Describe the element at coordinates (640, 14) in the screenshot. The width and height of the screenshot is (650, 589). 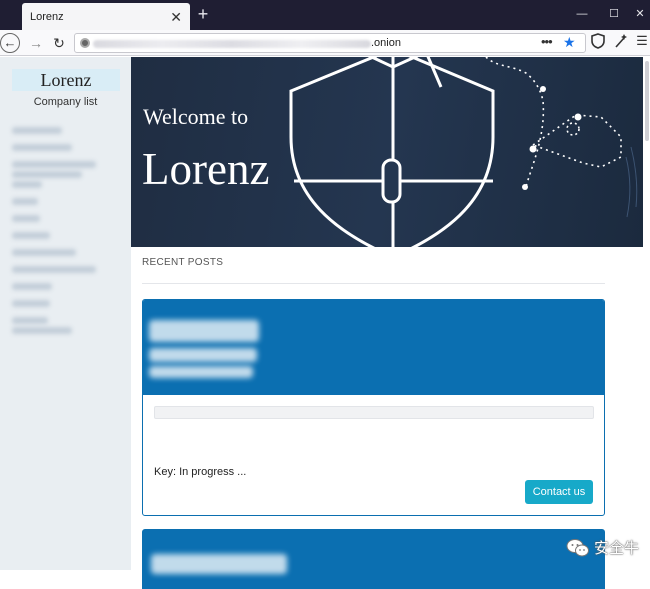
I see `close-window-button: ✕` at that location.